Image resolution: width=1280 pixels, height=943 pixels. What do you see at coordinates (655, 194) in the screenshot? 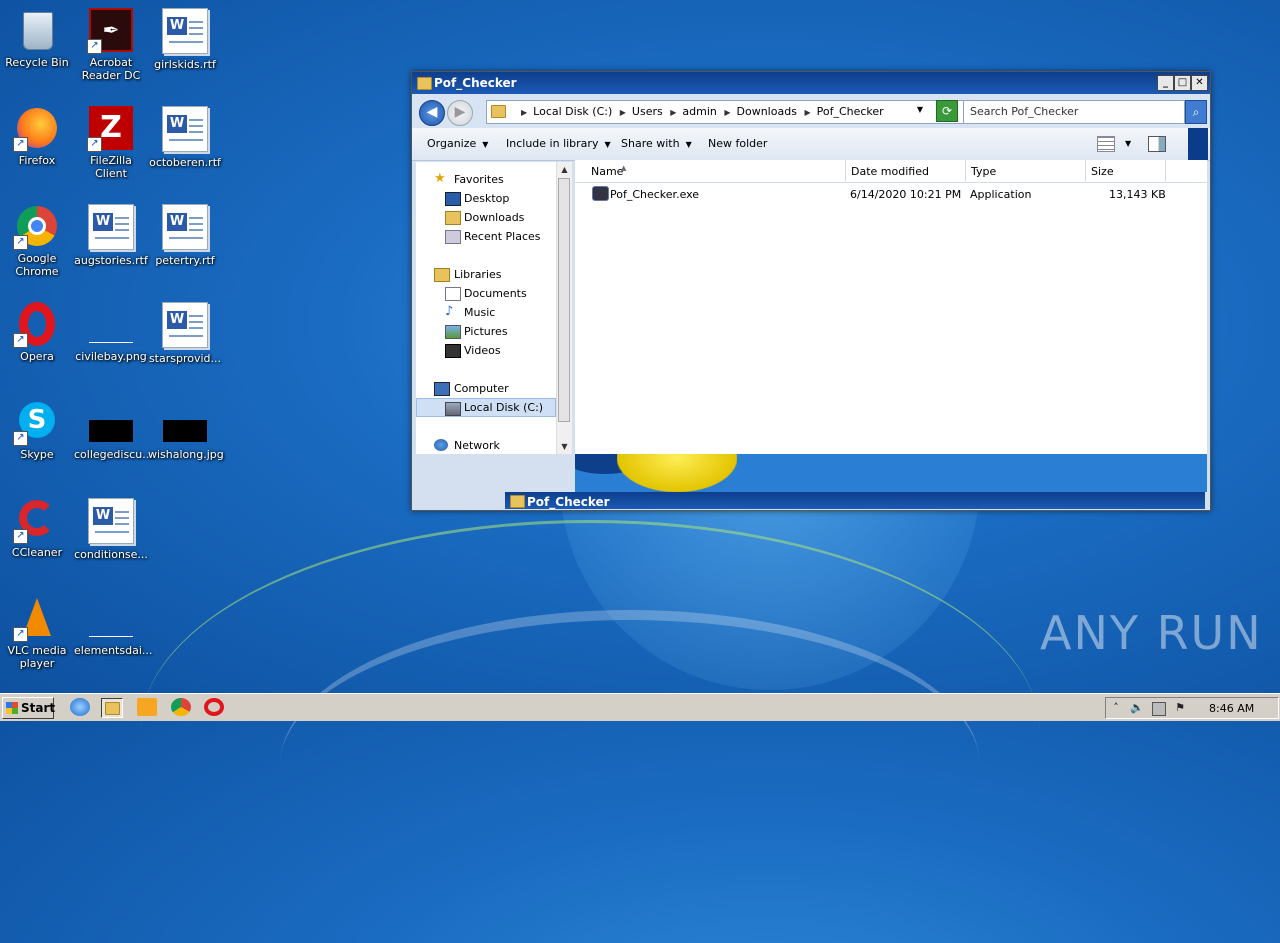
I see `file-name: Pof_Checker.exe` at bounding box center [655, 194].